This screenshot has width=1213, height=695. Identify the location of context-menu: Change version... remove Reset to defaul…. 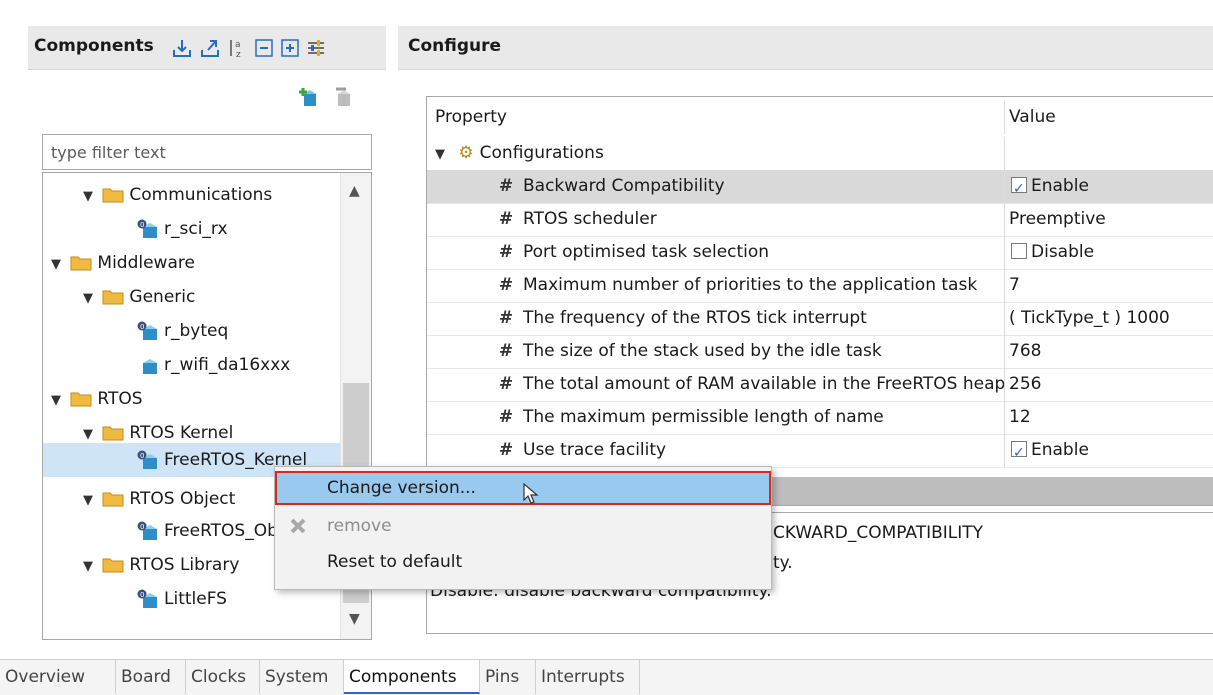
(523, 528).